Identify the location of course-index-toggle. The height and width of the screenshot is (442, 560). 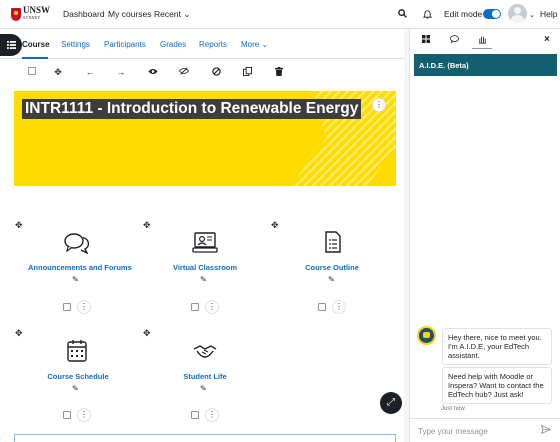
(11, 45).